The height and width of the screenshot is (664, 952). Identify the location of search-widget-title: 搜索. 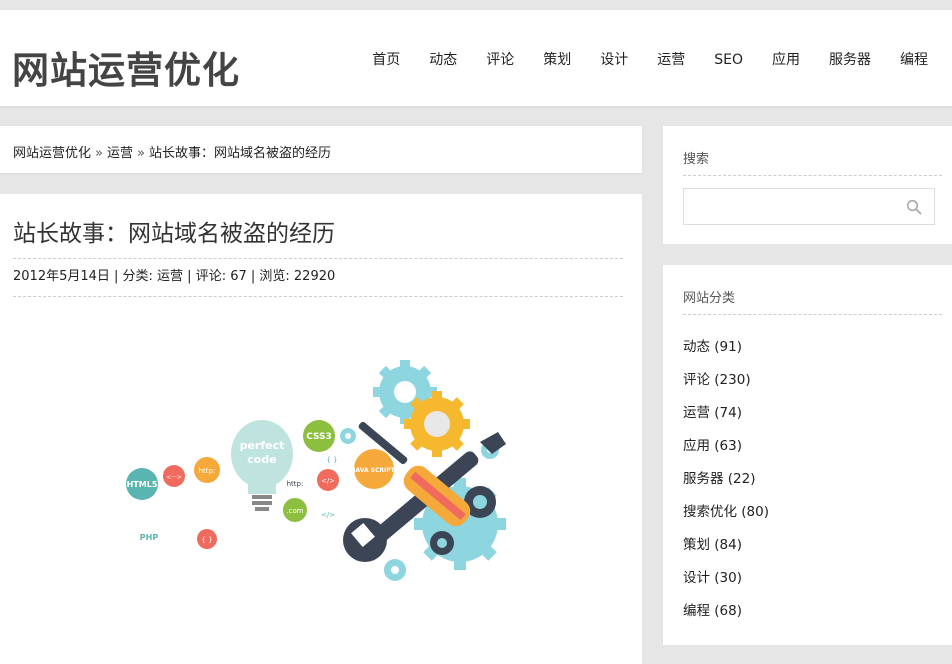
(812, 162).